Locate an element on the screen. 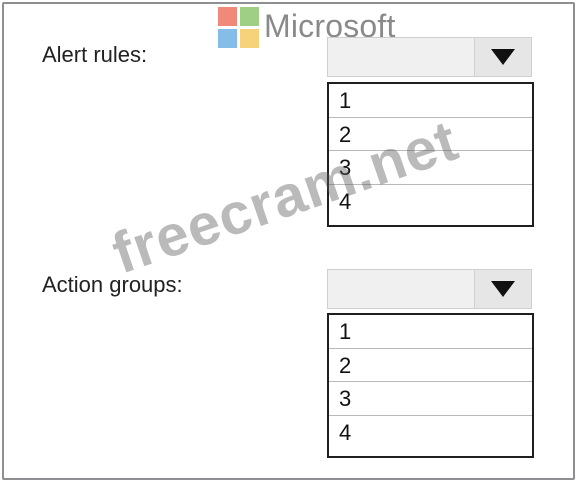 The height and width of the screenshot is (482, 577). alert-rules-option-3: 3 is located at coordinates (430, 168).